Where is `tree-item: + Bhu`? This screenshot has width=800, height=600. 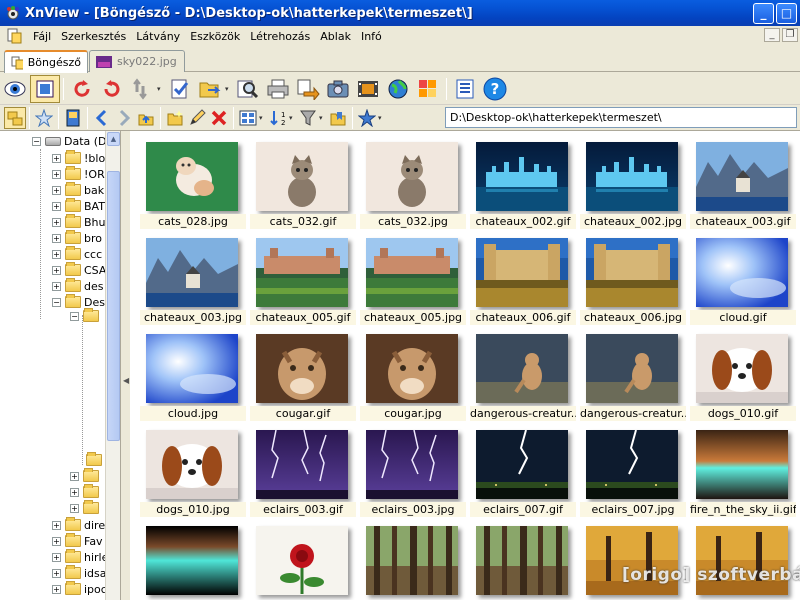
tree-item: + Bhu is located at coordinates (79, 222).